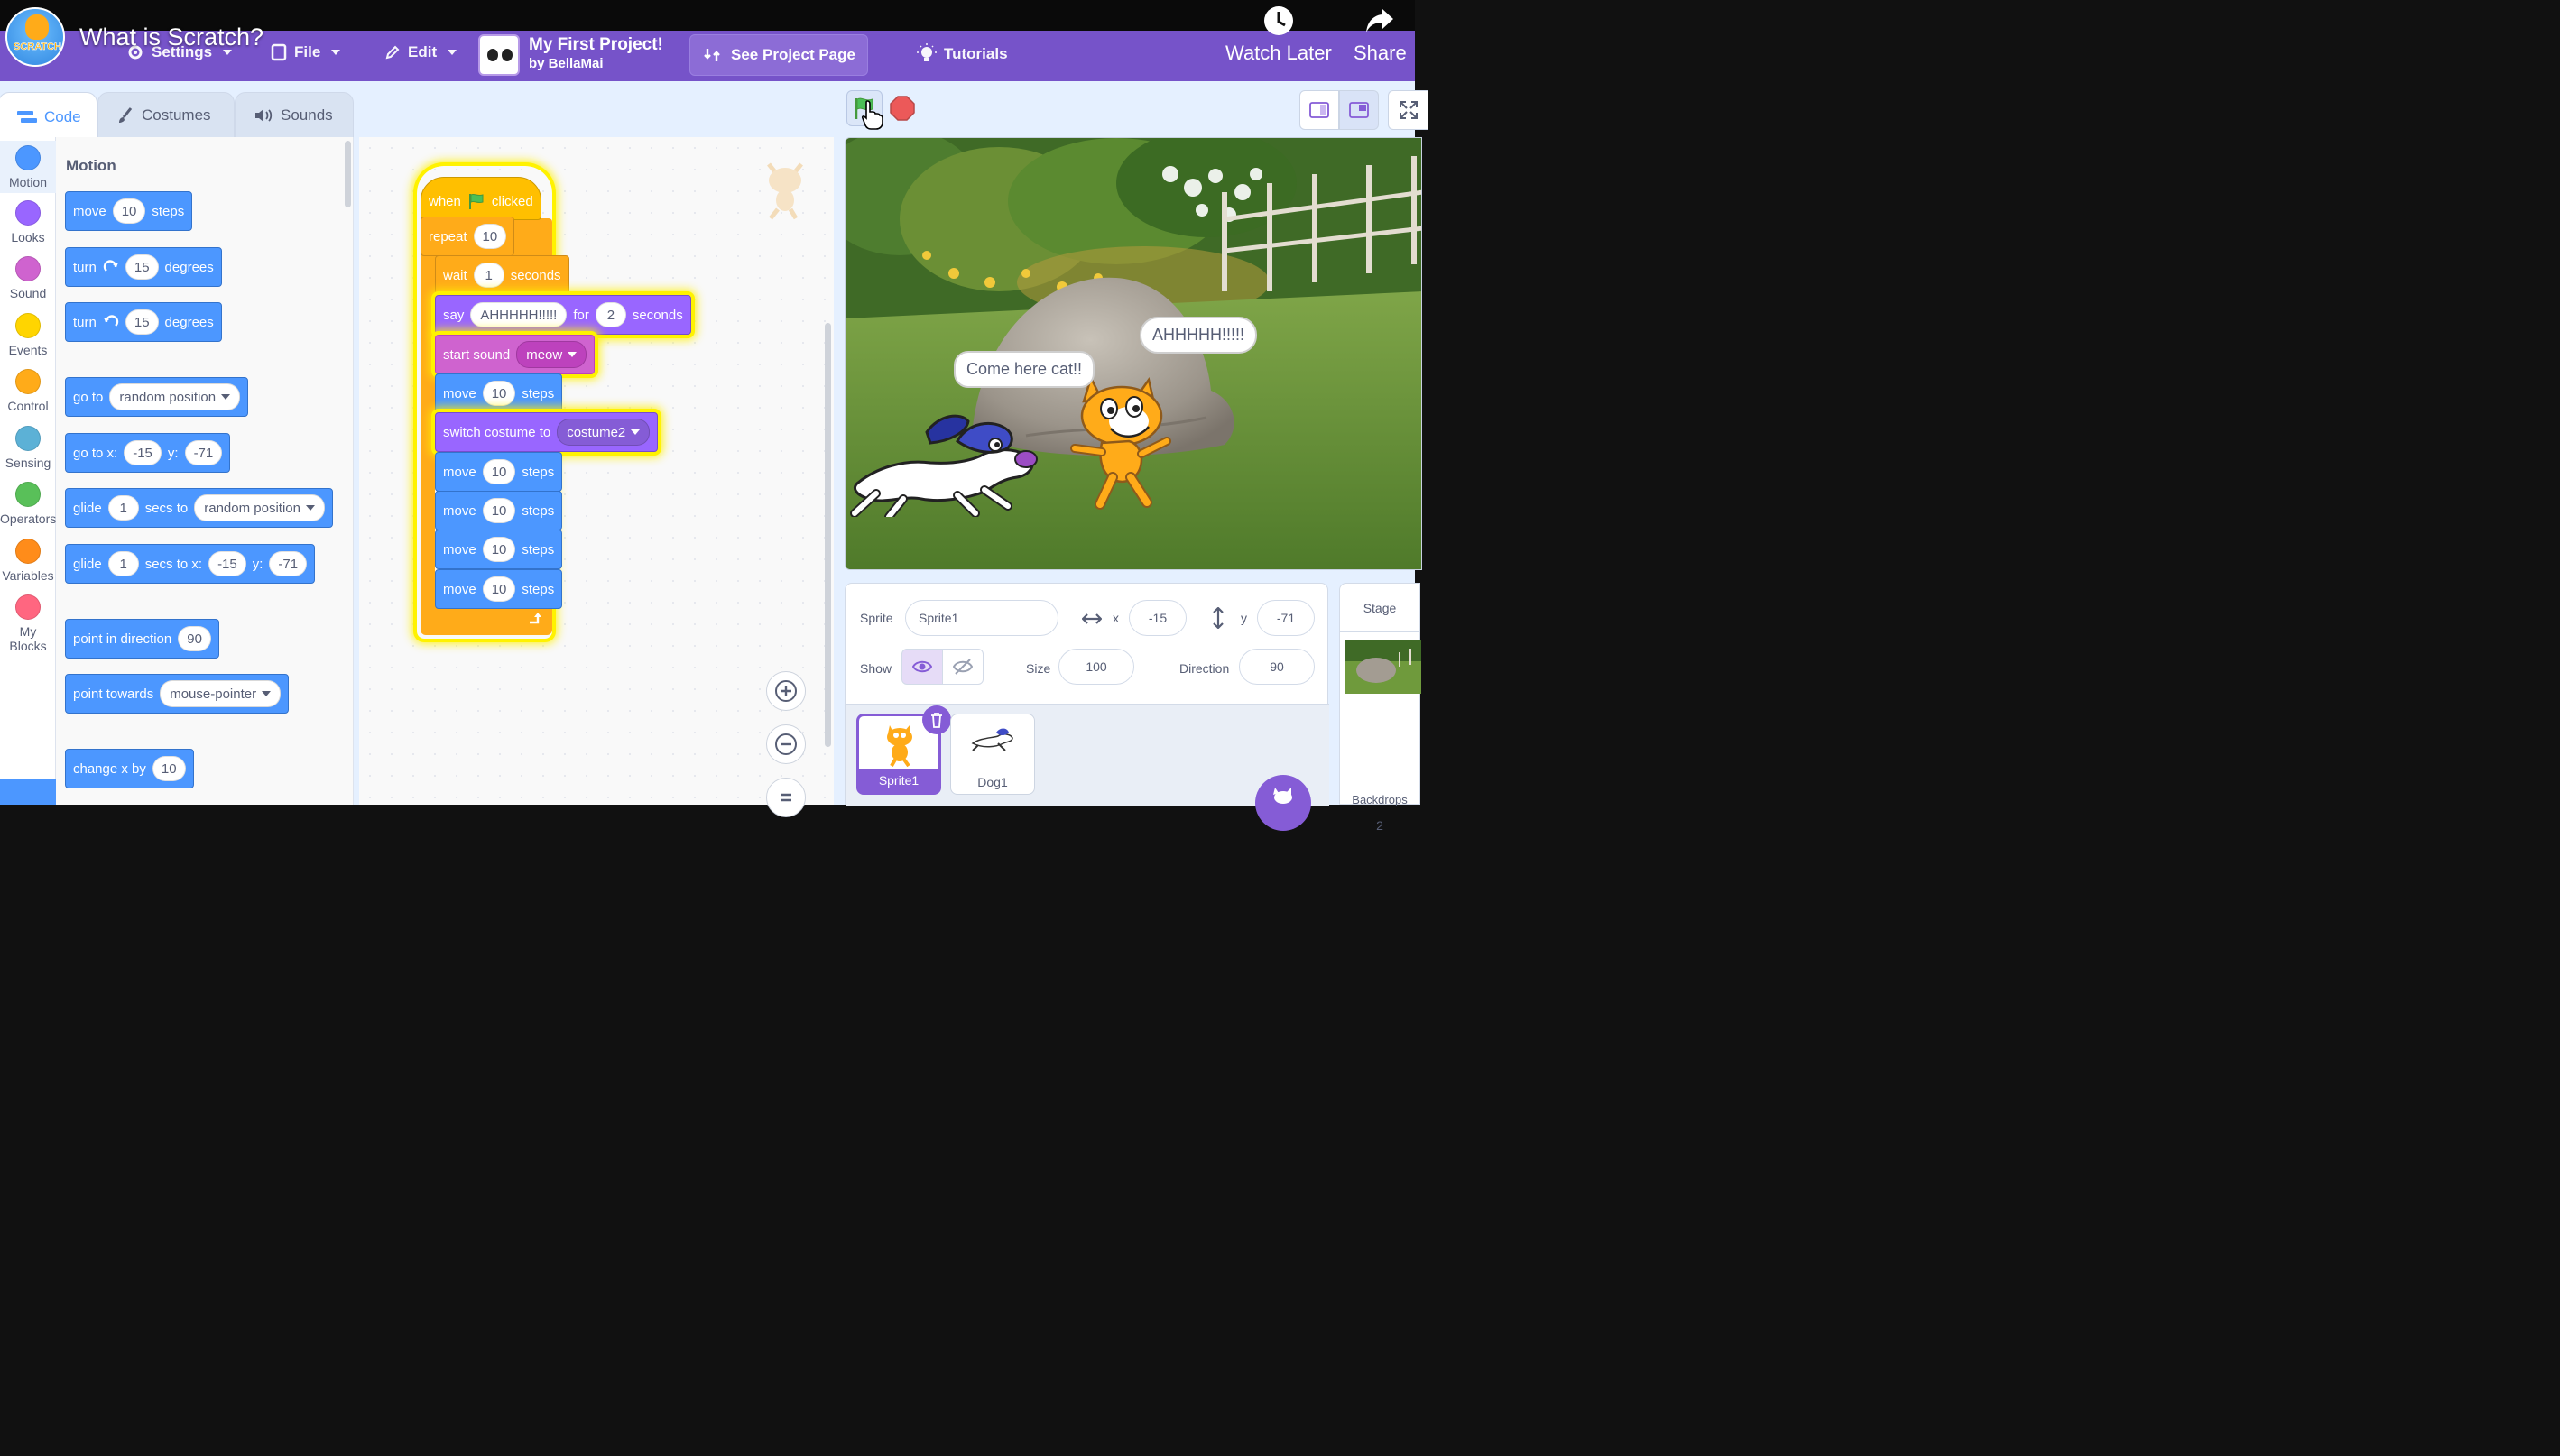 The width and height of the screenshot is (2560, 1456). I want to click on y-label: y, so click(1244, 618).